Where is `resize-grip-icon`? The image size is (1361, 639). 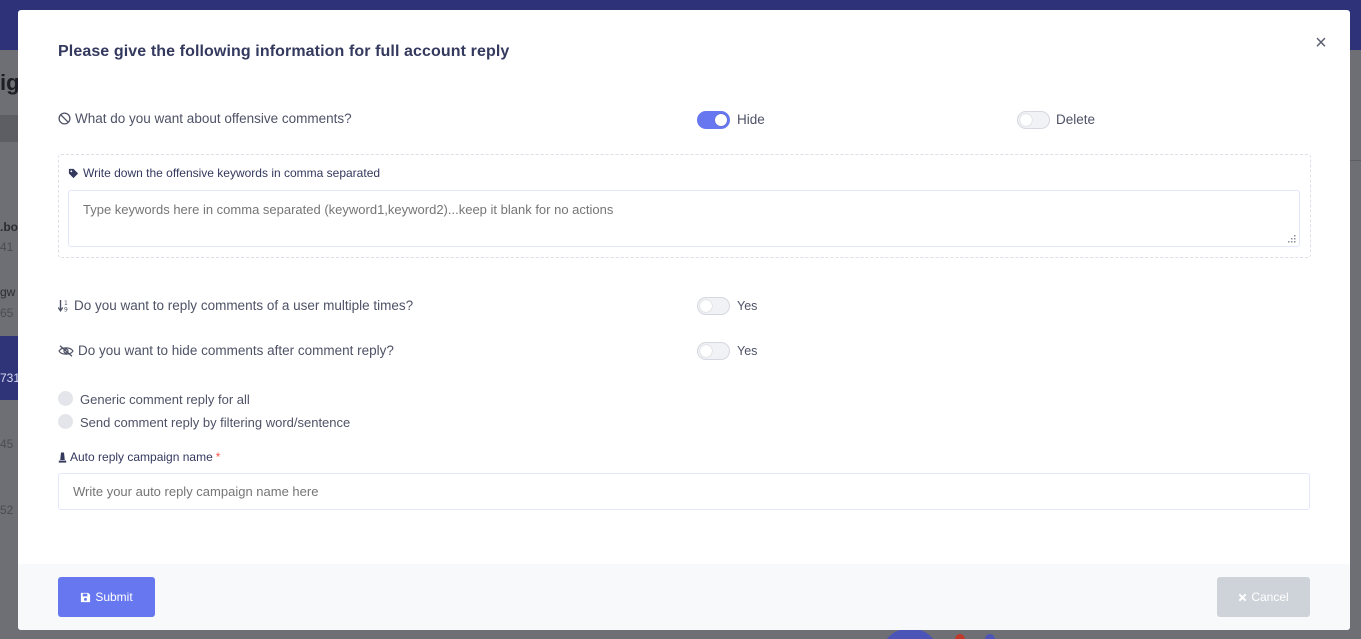 resize-grip-icon is located at coordinates (1292, 239).